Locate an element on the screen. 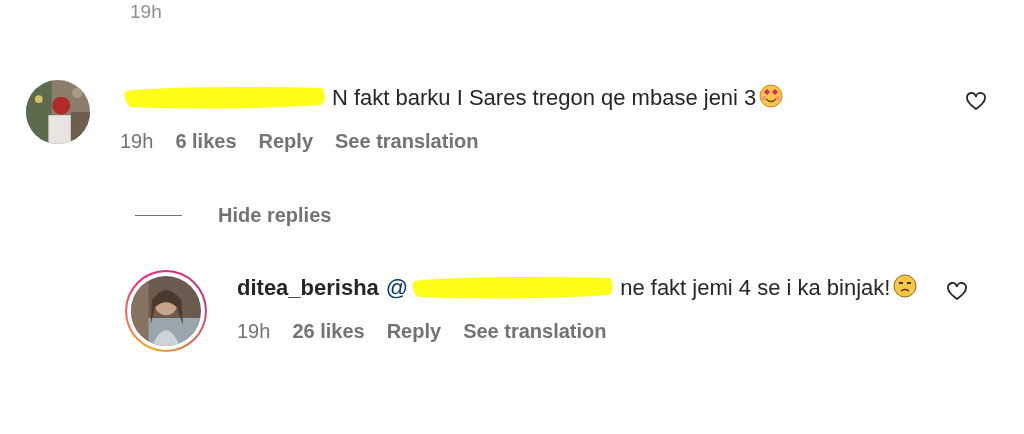  username-link: ditea_berisha is located at coordinates (308, 287).